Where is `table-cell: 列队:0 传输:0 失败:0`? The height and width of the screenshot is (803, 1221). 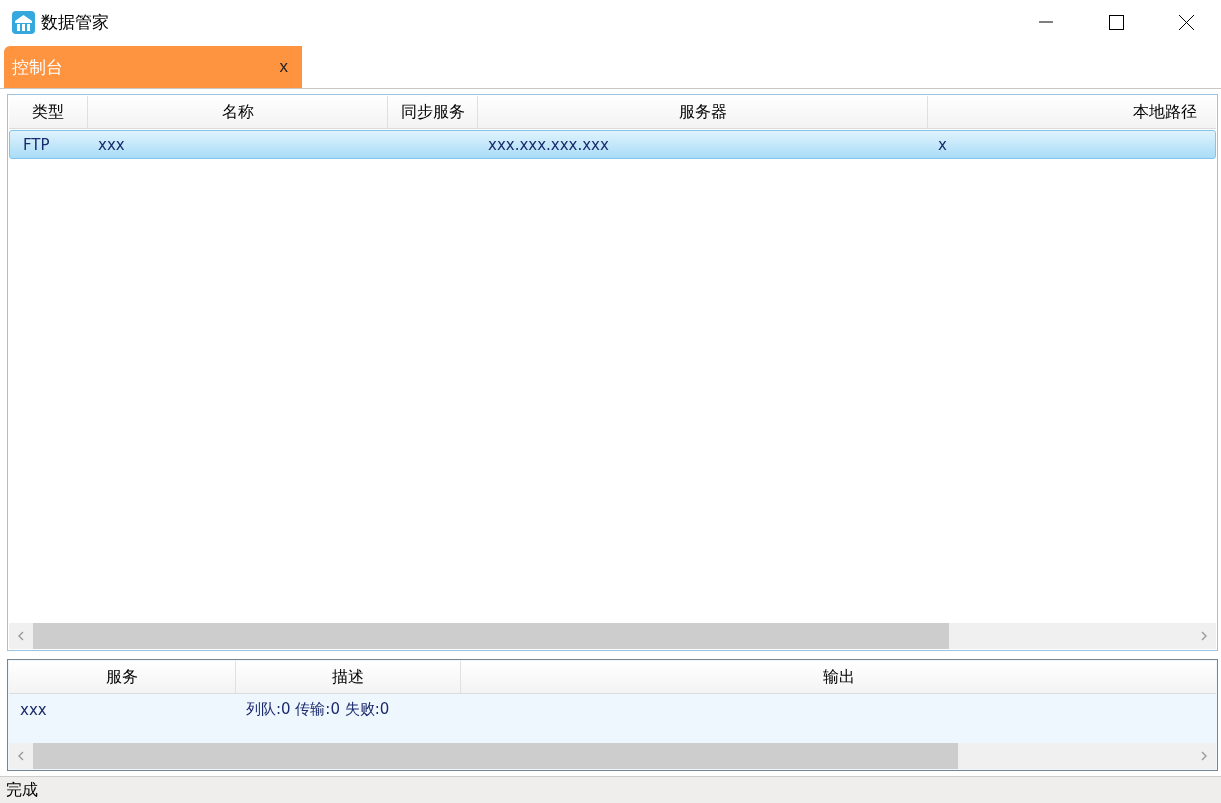 table-cell: 列队:0 传输:0 失败:0 is located at coordinates (318, 709).